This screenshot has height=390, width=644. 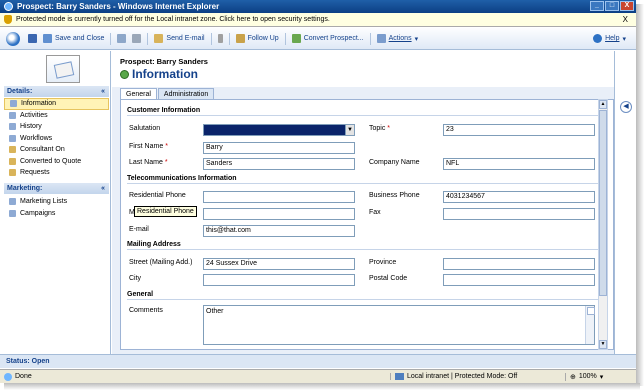 What do you see at coordinates (394, 195) in the screenshot?
I see `business-phone-label: Business Phone` at bounding box center [394, 195].